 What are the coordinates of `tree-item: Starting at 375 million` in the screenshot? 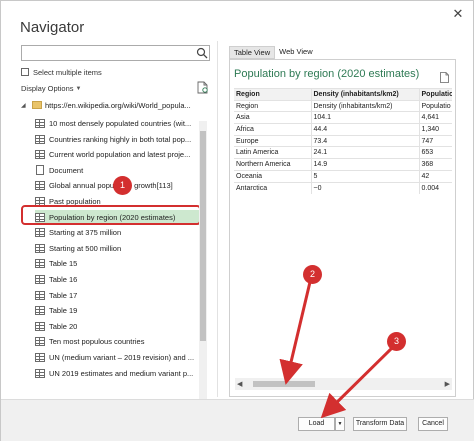 It's located at (118, 232).